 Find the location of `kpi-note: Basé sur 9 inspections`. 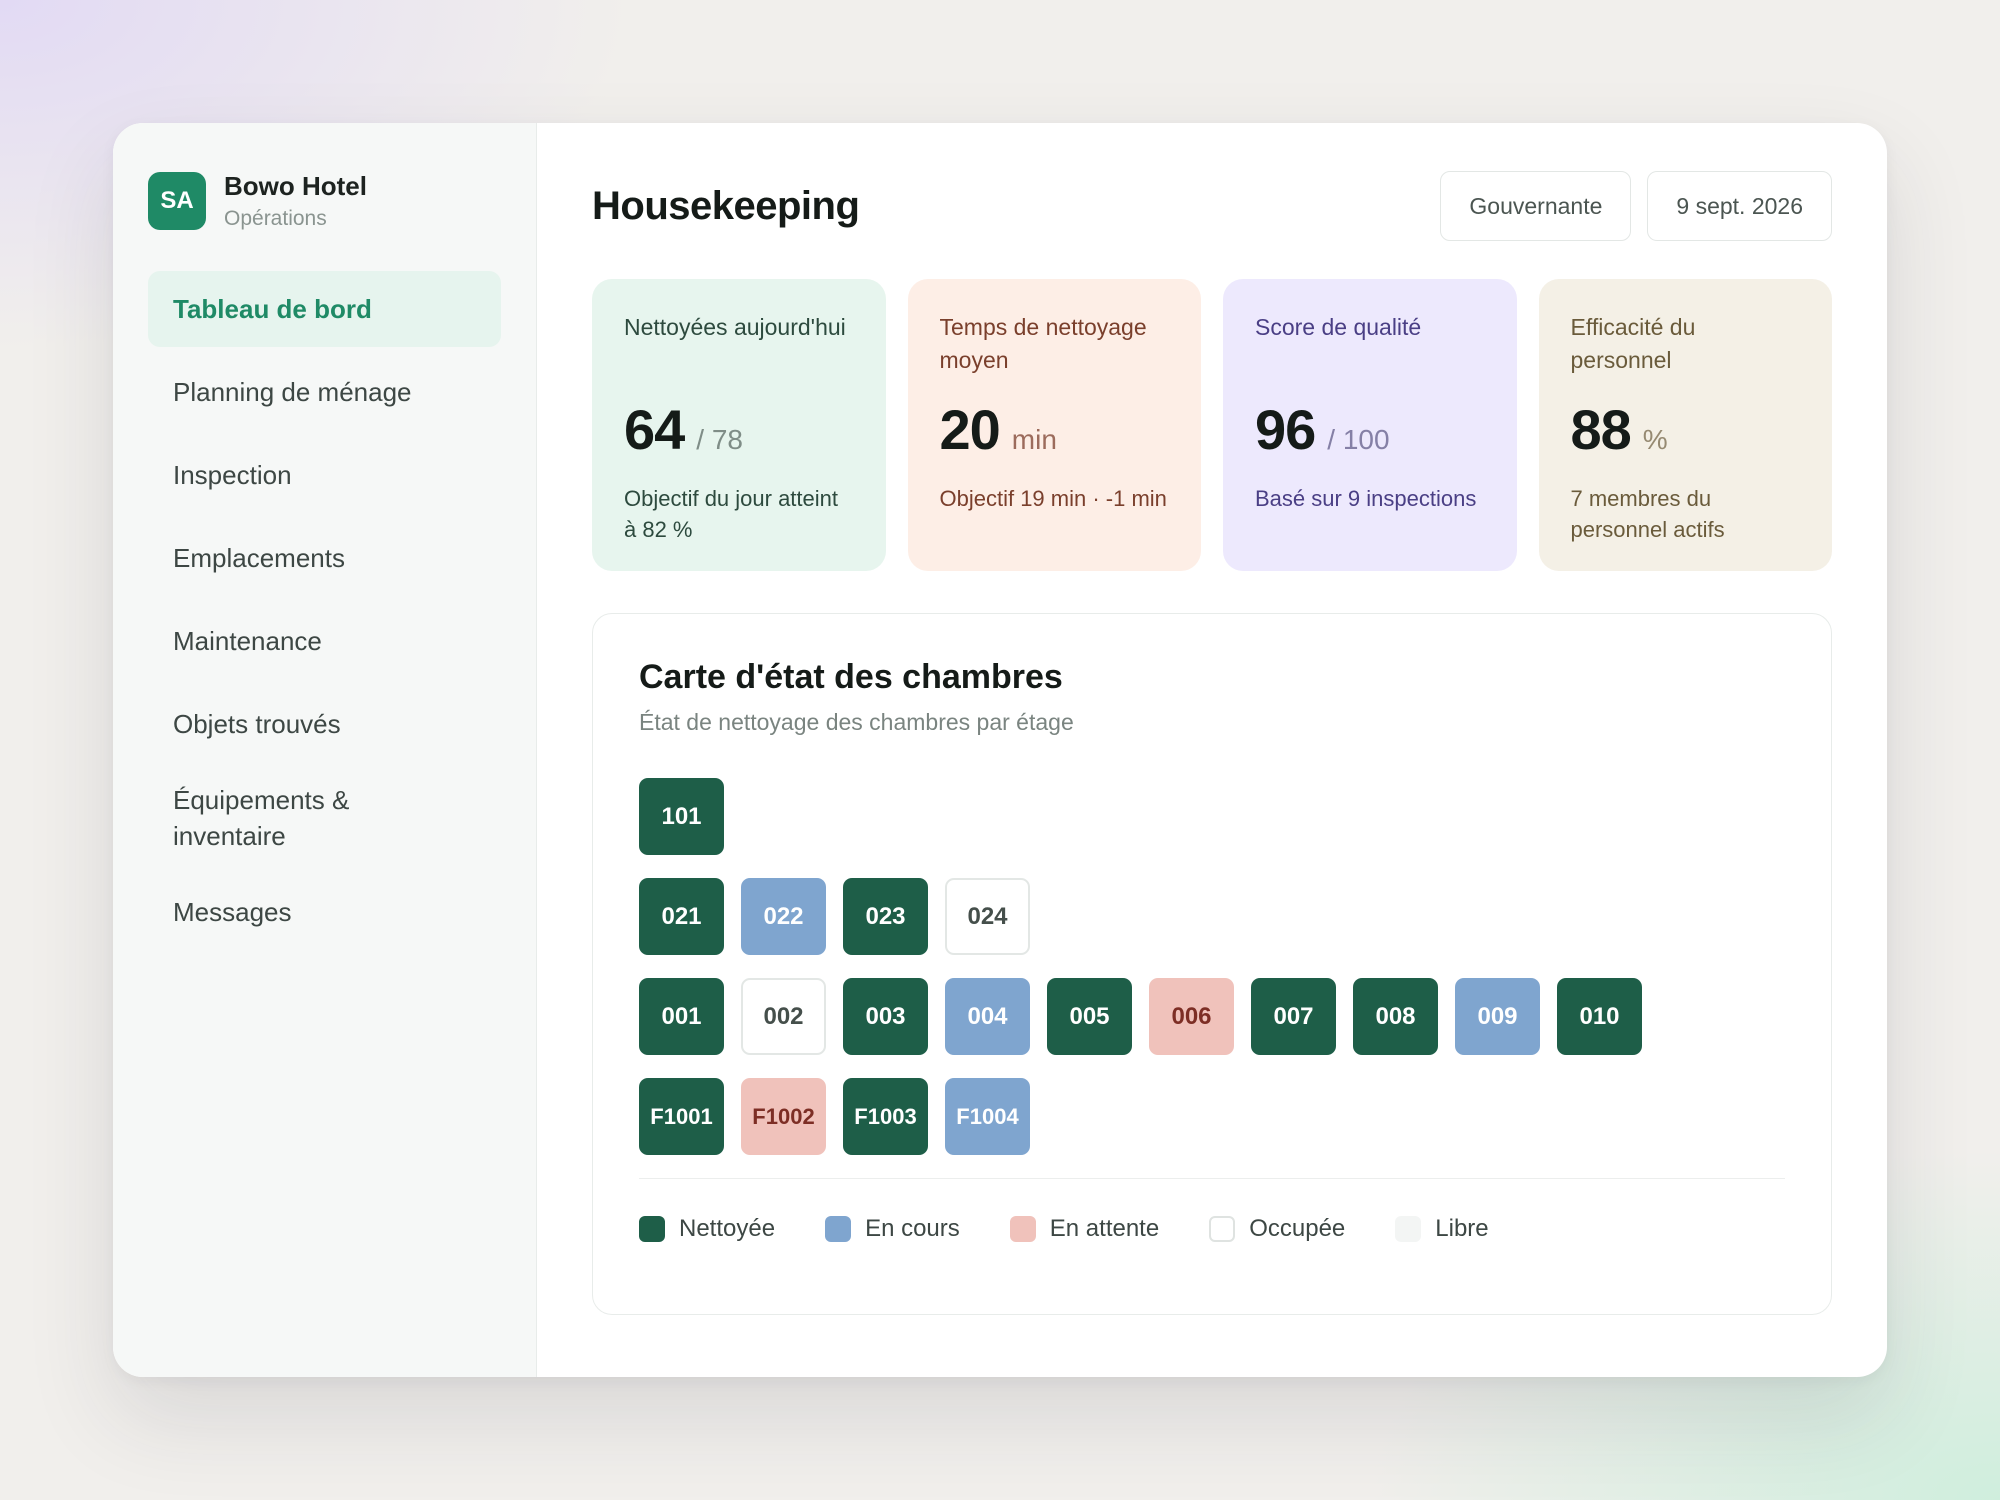

kpi-note: Basé sur 9 inspections is located at coordinates (1366, 498).